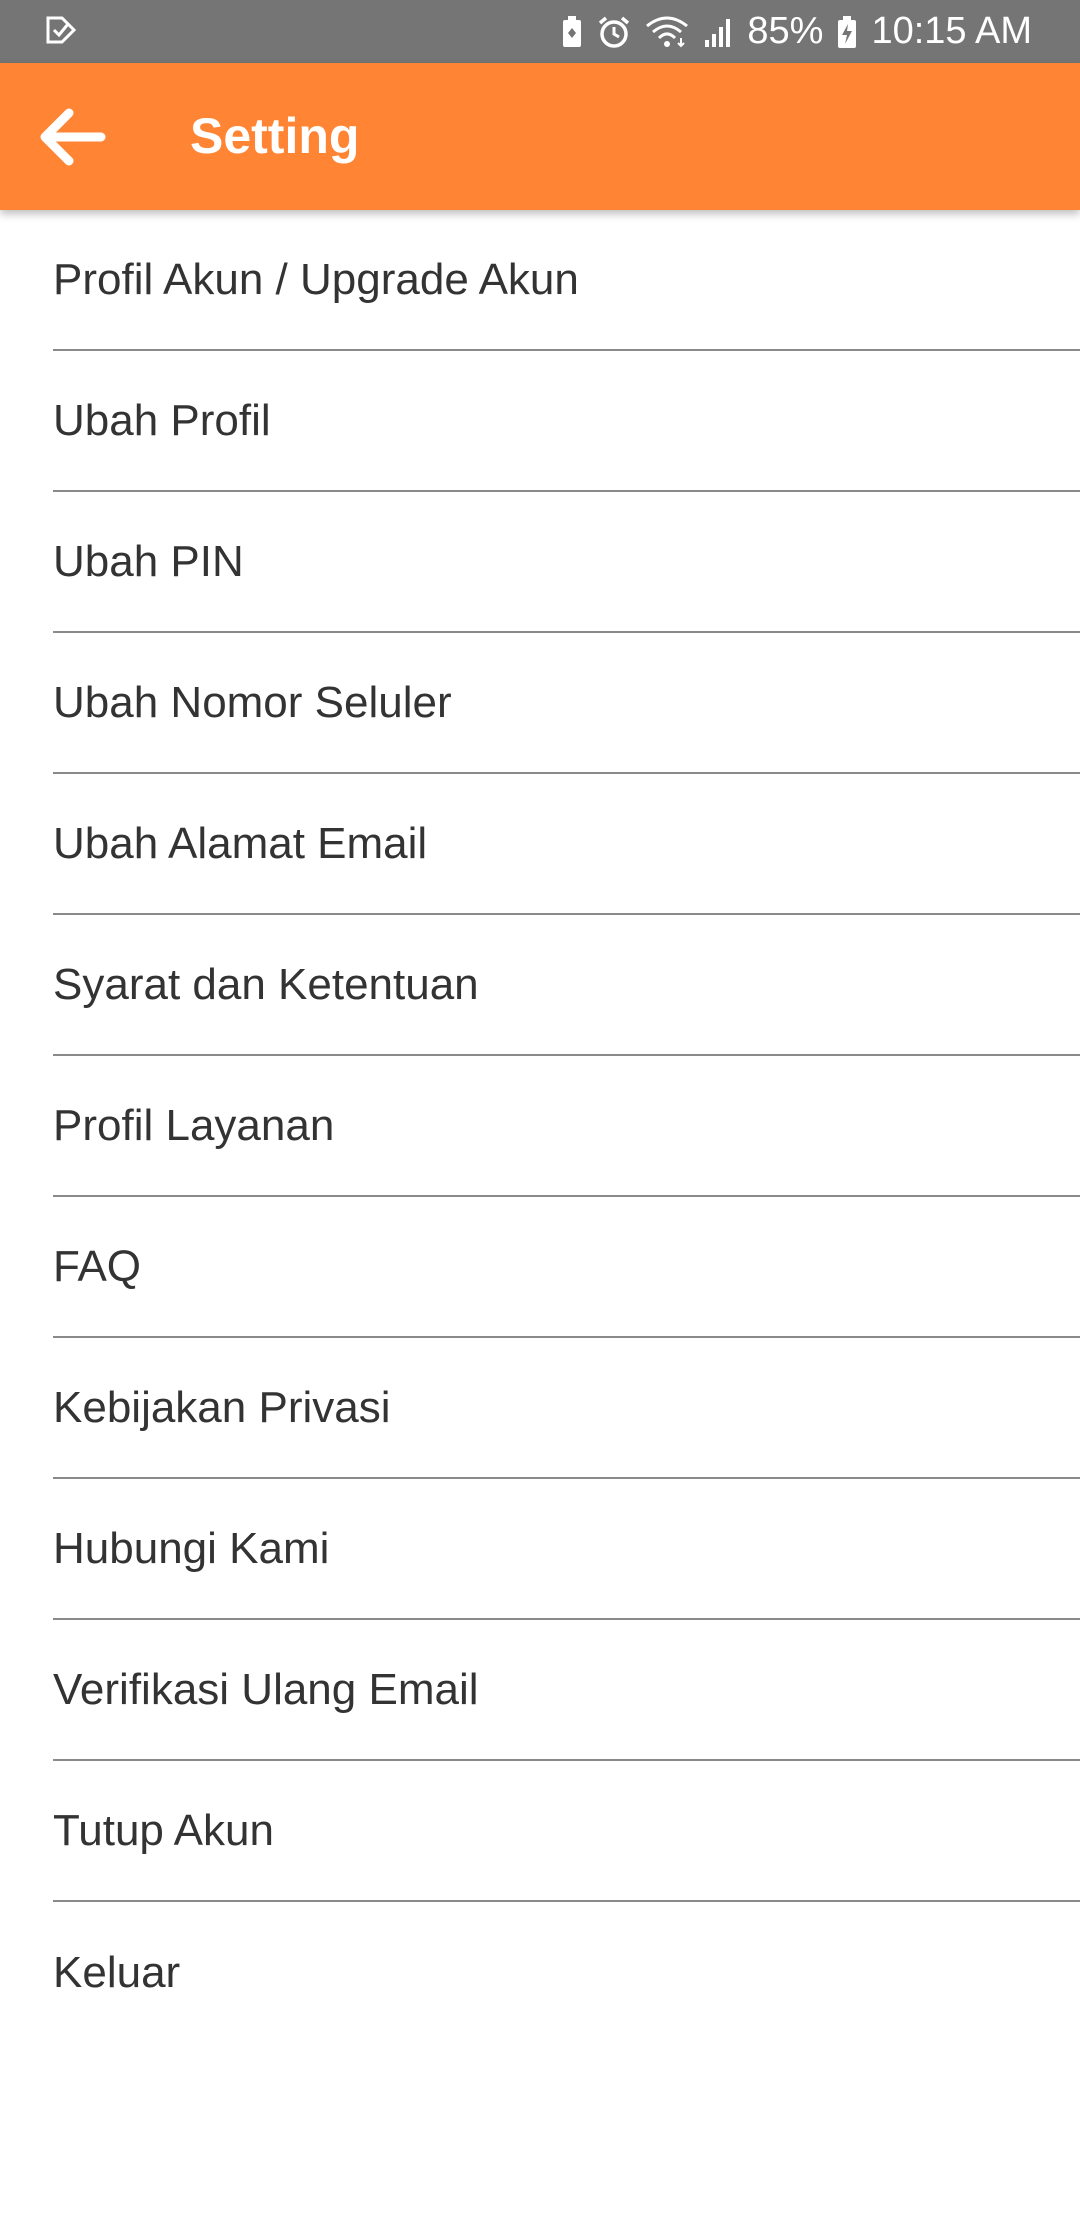 The image size is (1080, 2220). I want to click on page-title: Setting, so click(275, 136).